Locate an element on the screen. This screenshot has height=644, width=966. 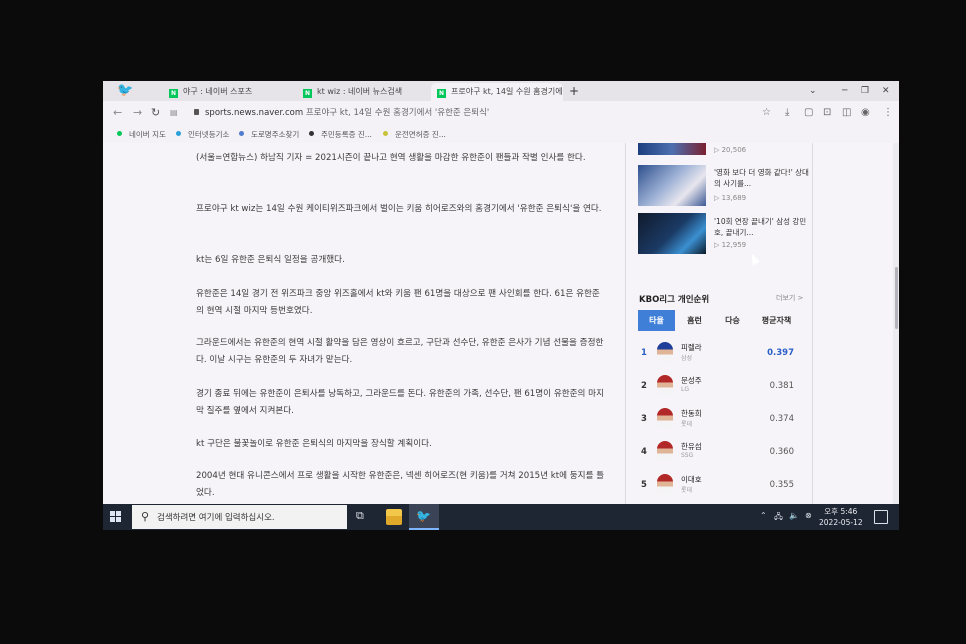
ranking-row: 3 한동희 롯데 0.374 is located at coordinates (723, 420).